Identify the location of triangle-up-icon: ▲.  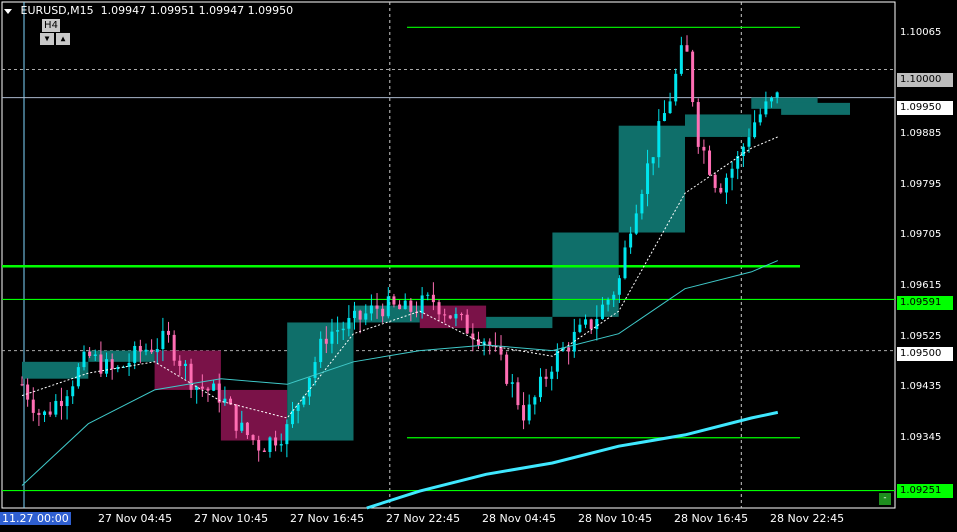
(63, 39).